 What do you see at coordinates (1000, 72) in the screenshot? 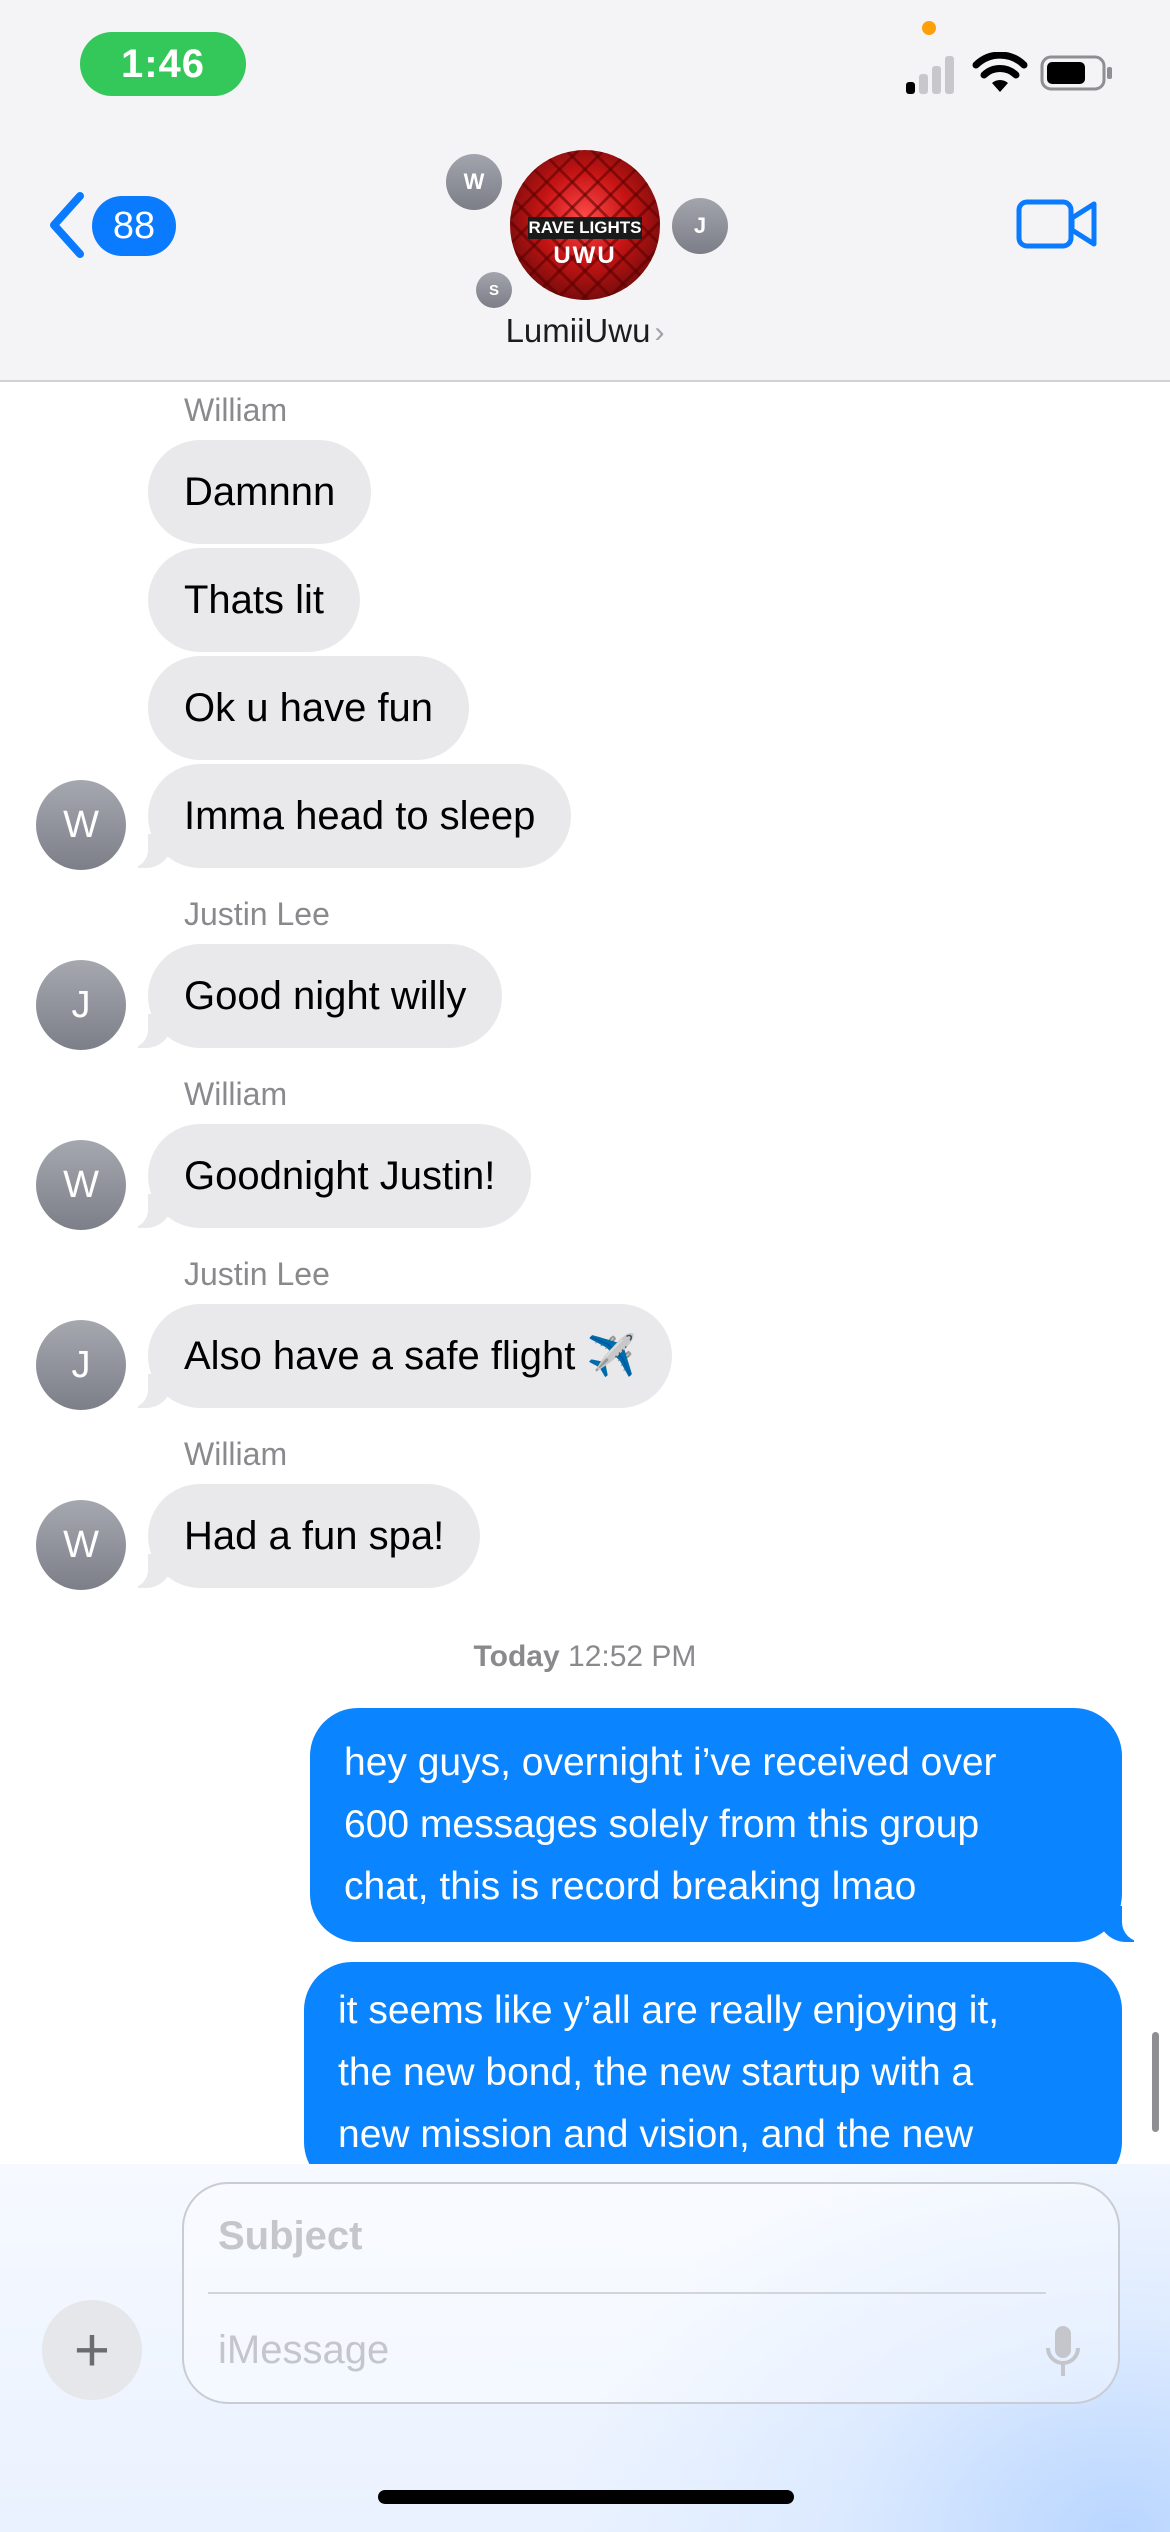
I see `wifi-icon` at bounding box center [1000, 72].